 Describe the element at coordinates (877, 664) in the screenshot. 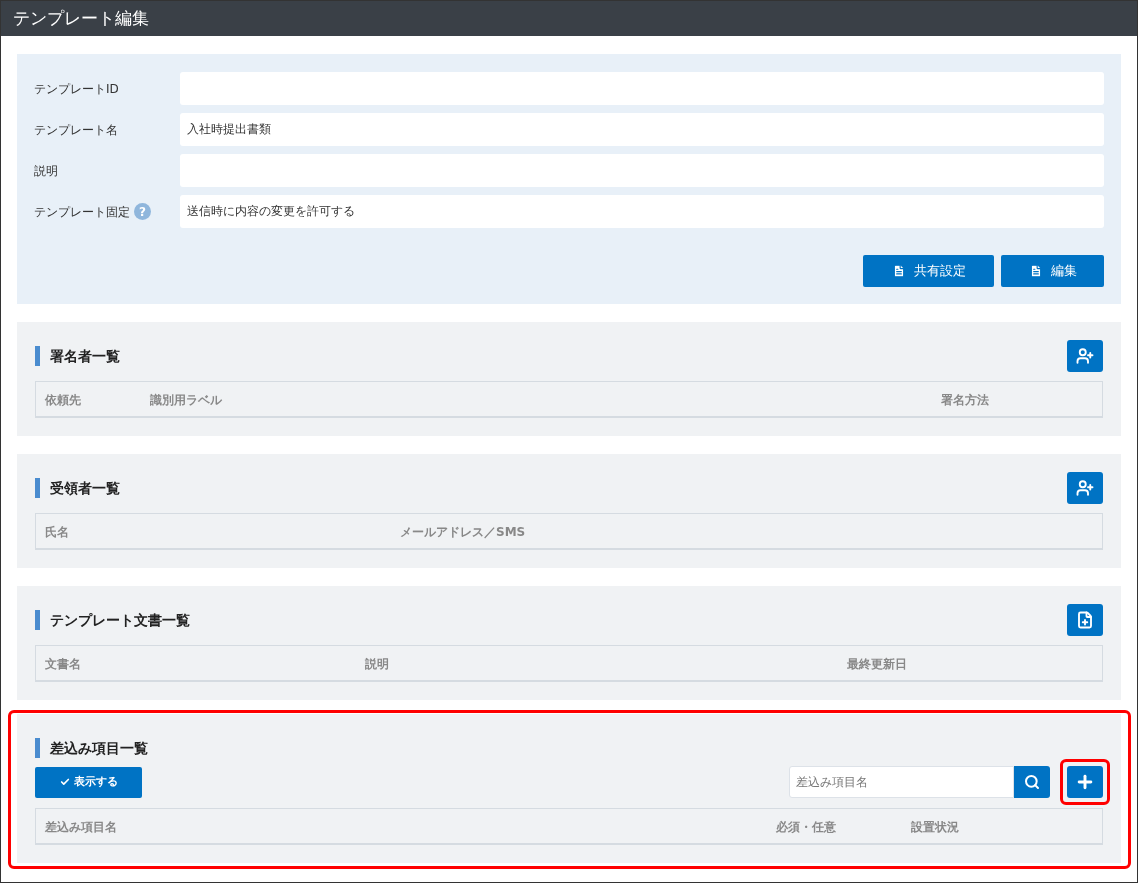

I see `column-header: 最終更新日` at that location.